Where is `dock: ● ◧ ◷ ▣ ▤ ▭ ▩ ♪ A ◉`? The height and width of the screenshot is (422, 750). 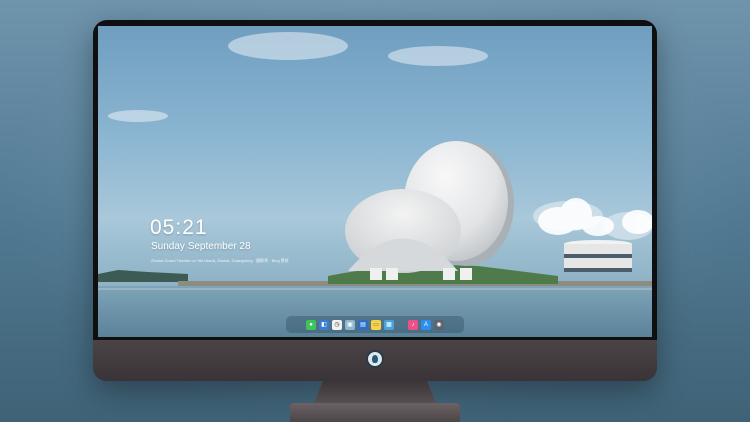
dock: ● ◧ ◷ ▣ ▤ ▭ ▩ ♪ A ◉ is located at coordinates (375, 324).